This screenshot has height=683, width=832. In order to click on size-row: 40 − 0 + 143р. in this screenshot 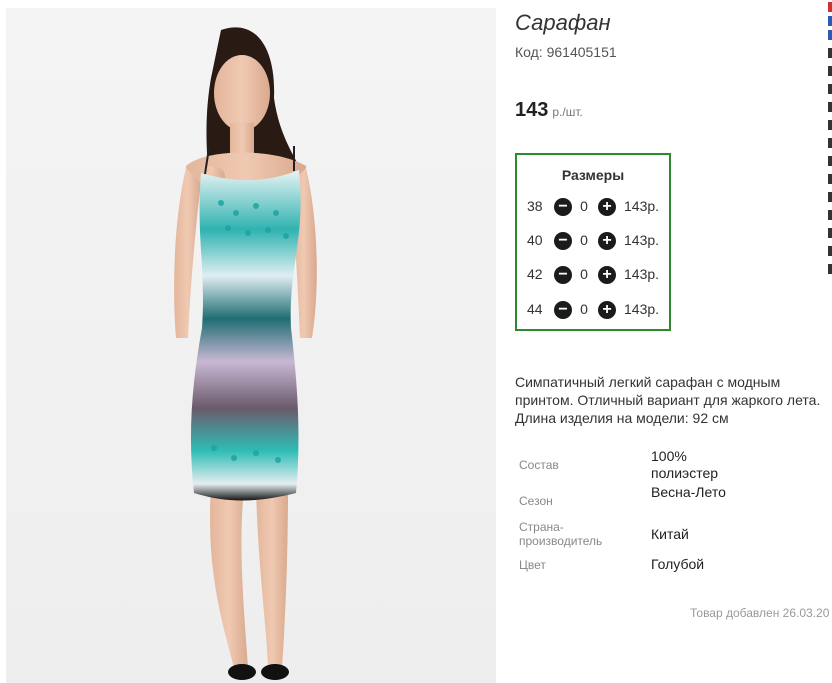, I will do `click(593, 241)`.